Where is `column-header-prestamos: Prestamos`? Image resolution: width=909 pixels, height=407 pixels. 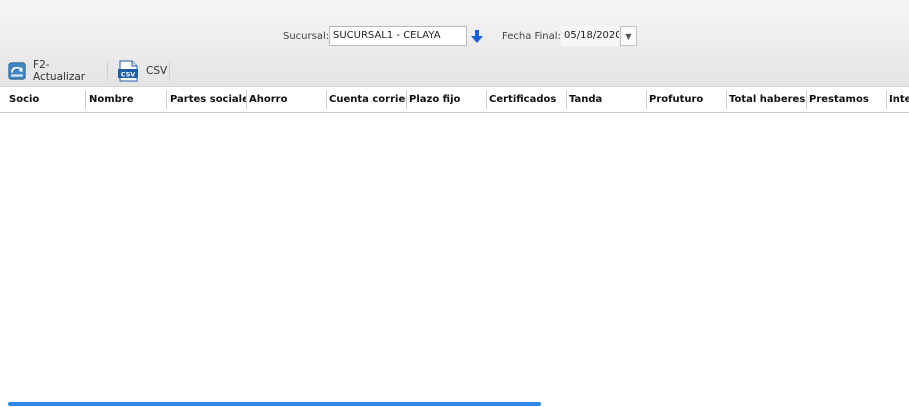
column-header-prestamos: Prestamos is located at coordinates (846, 99).